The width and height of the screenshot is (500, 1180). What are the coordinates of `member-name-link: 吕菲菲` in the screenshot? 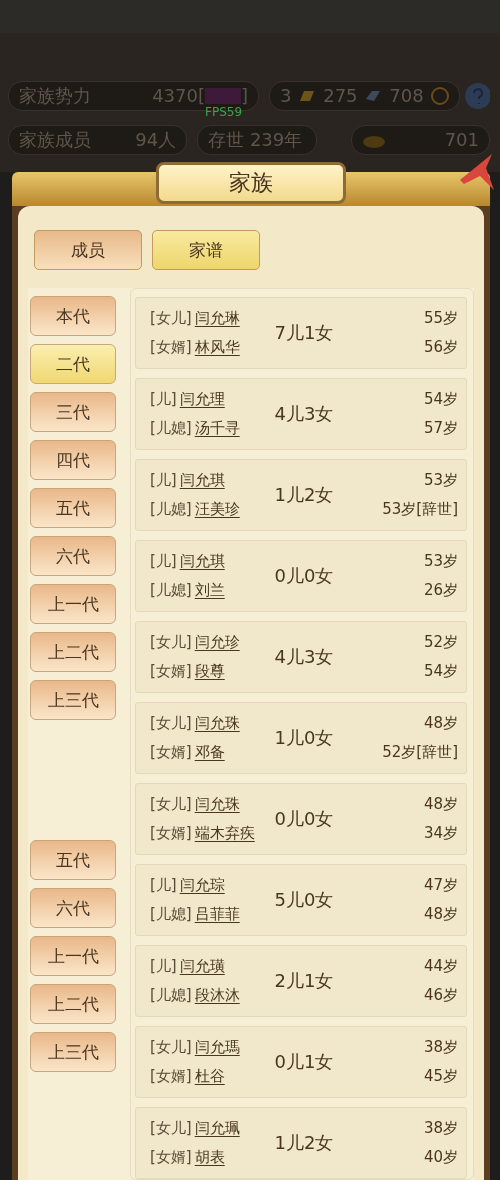 It's located at (217, 914).